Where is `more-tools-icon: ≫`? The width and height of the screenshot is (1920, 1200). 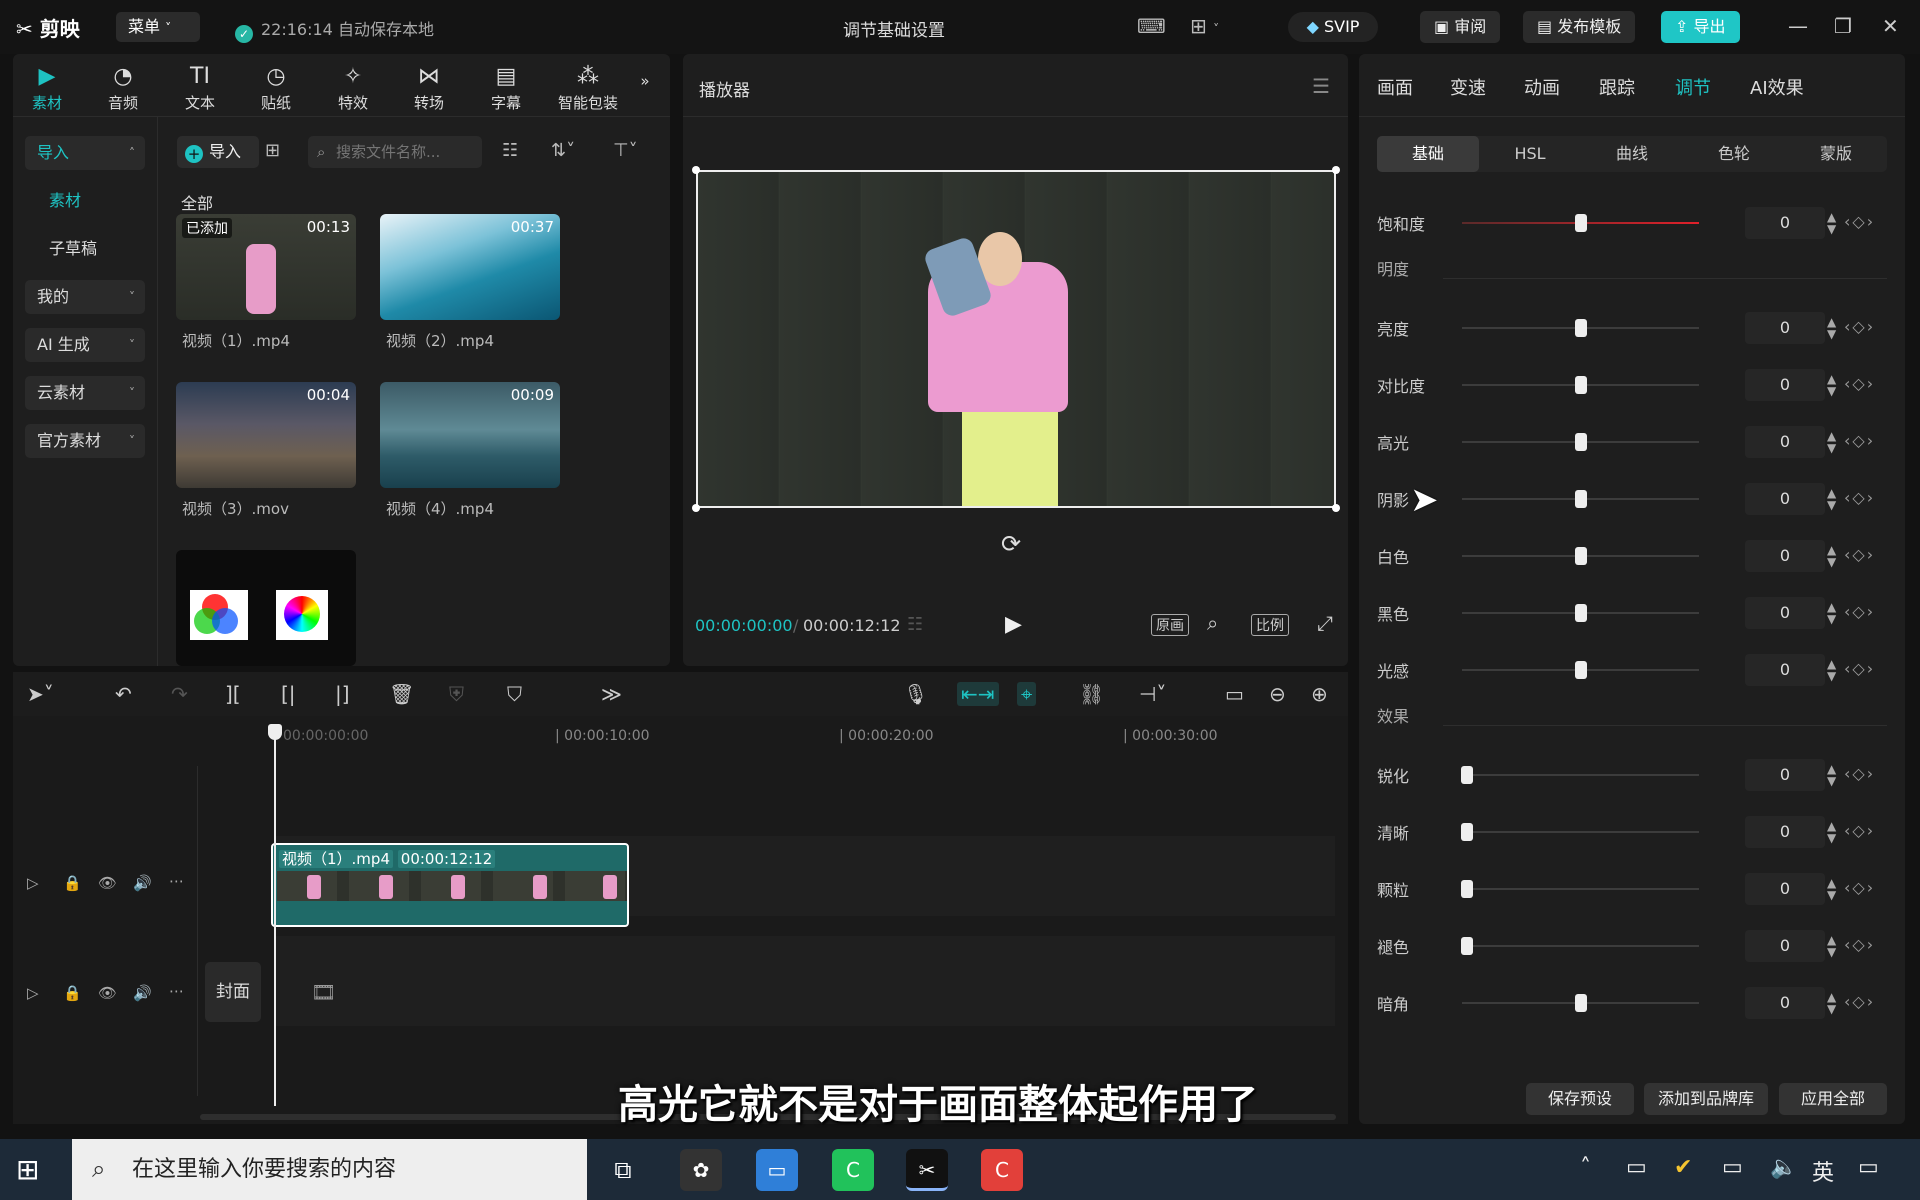
more-tools-icon: ≫ is located at coordinates (611, 694).